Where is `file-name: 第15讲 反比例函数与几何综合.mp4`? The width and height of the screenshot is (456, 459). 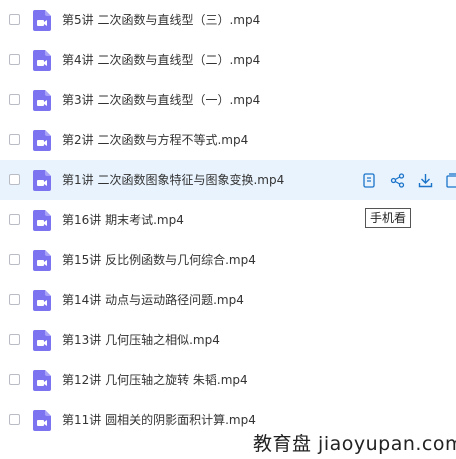 file-name: 第15讲 反比例函数与几何综合.mp4 is located at coordinates (159, 260).